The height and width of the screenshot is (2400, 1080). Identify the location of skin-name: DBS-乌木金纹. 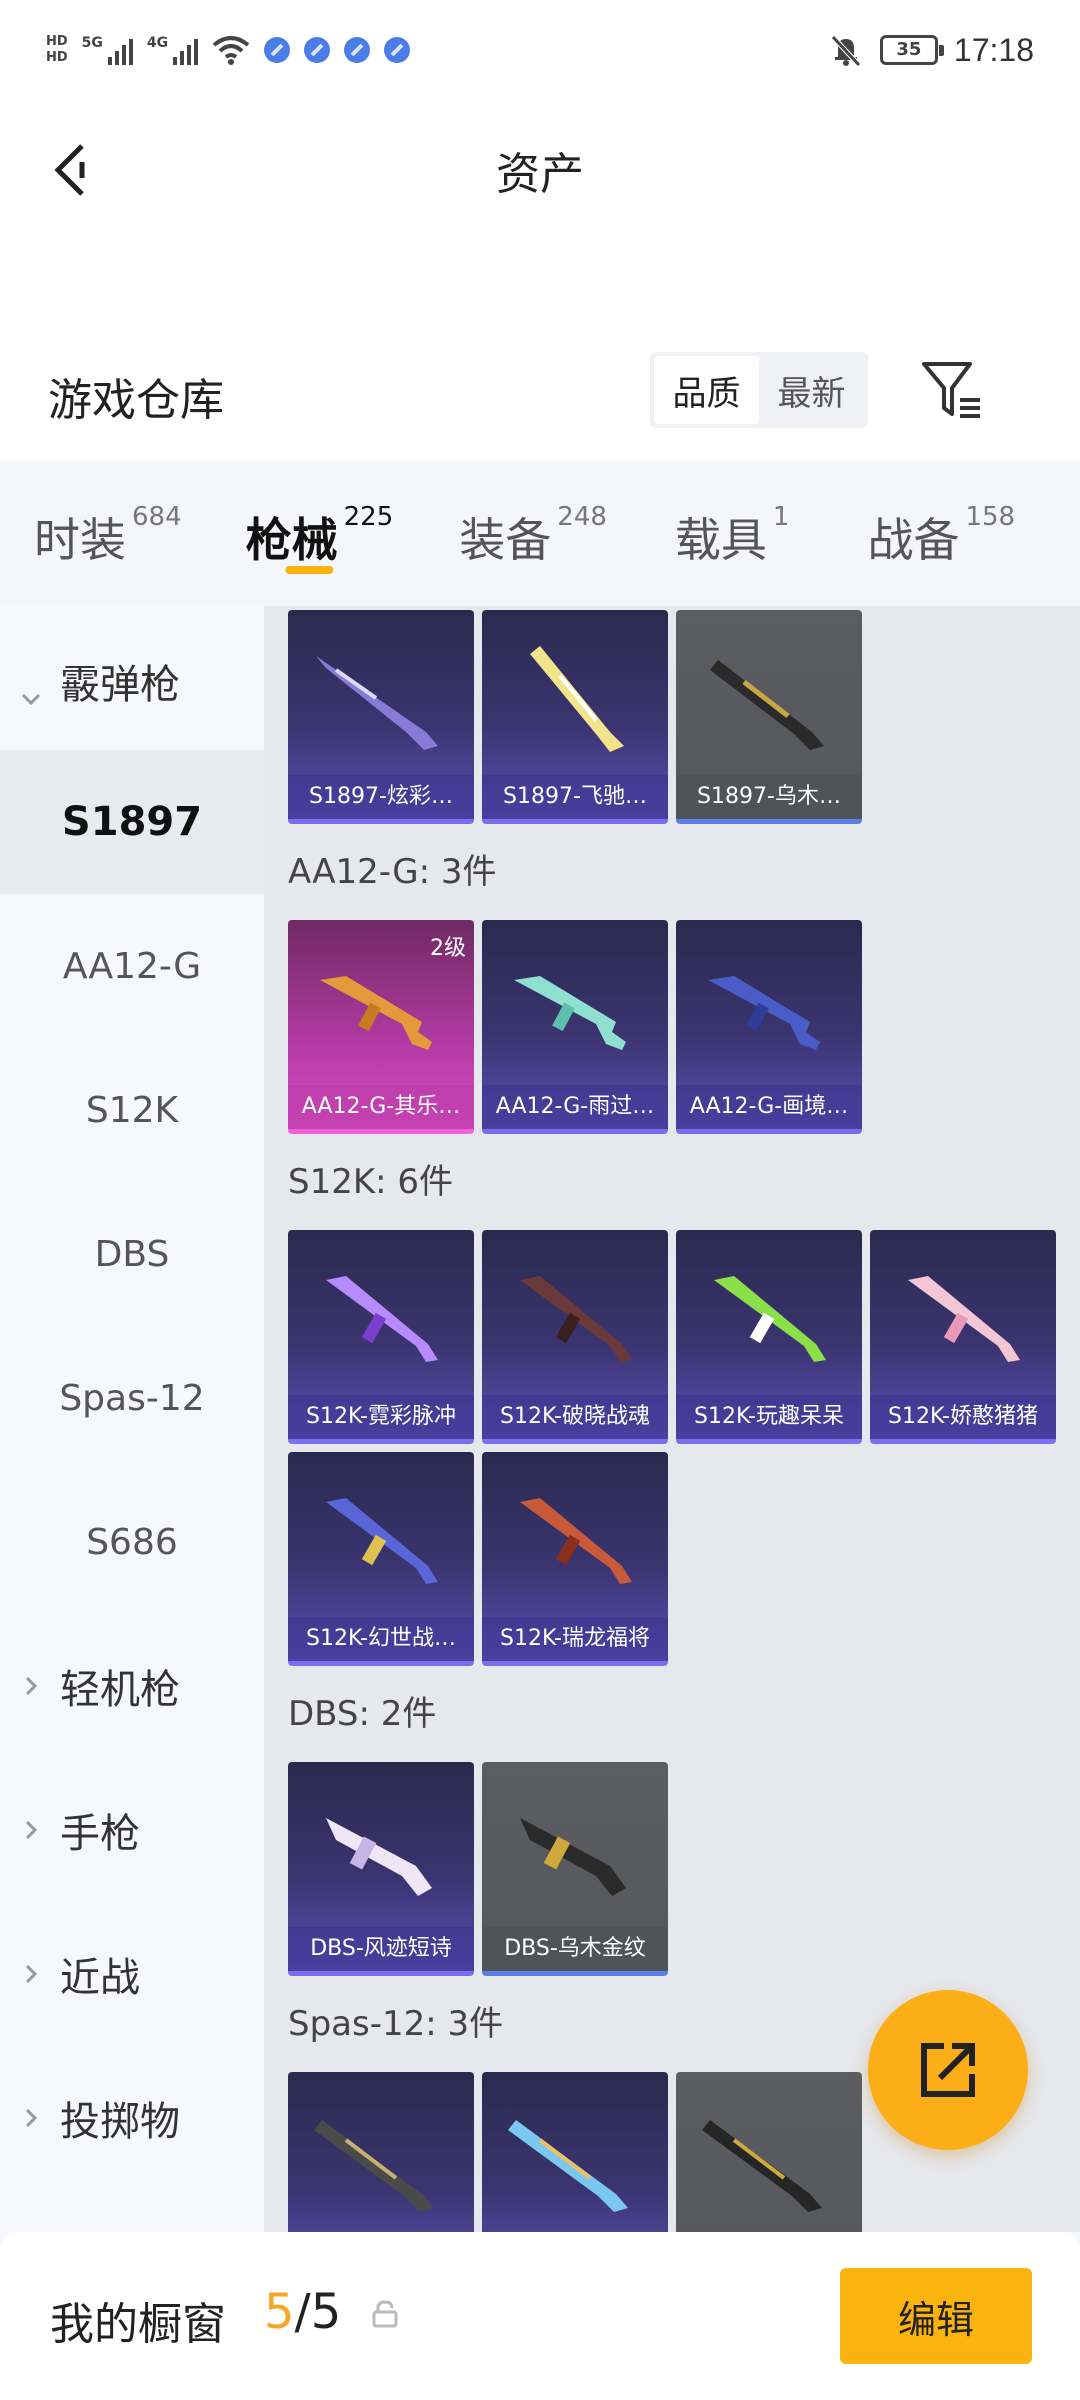
(575, 1949).